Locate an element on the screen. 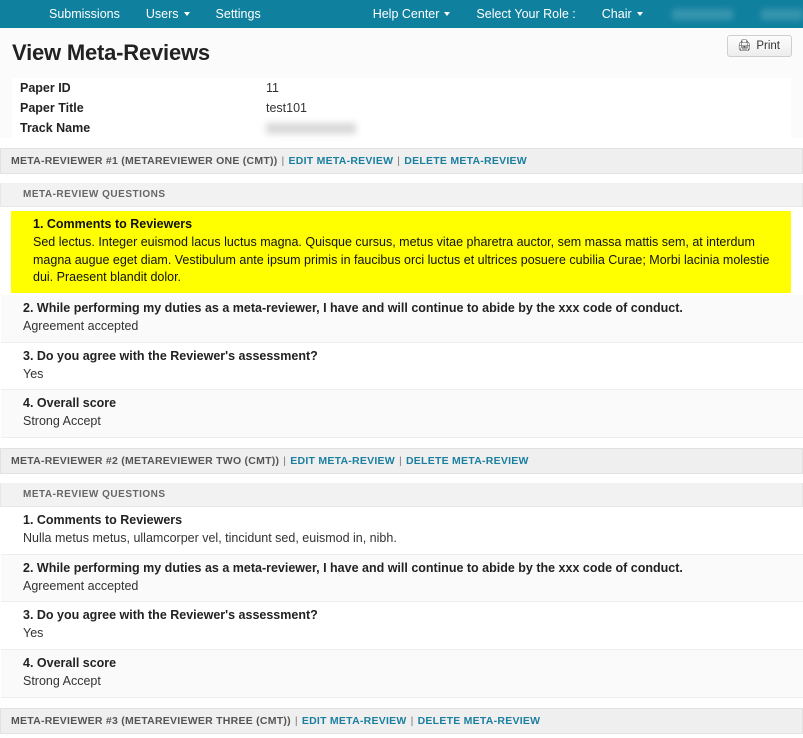 The width and height of the screenshot is (803, 738). paper-info-table: Paper ID 11 Paper Title test101 Track Name is located at coordinates (401, 108).